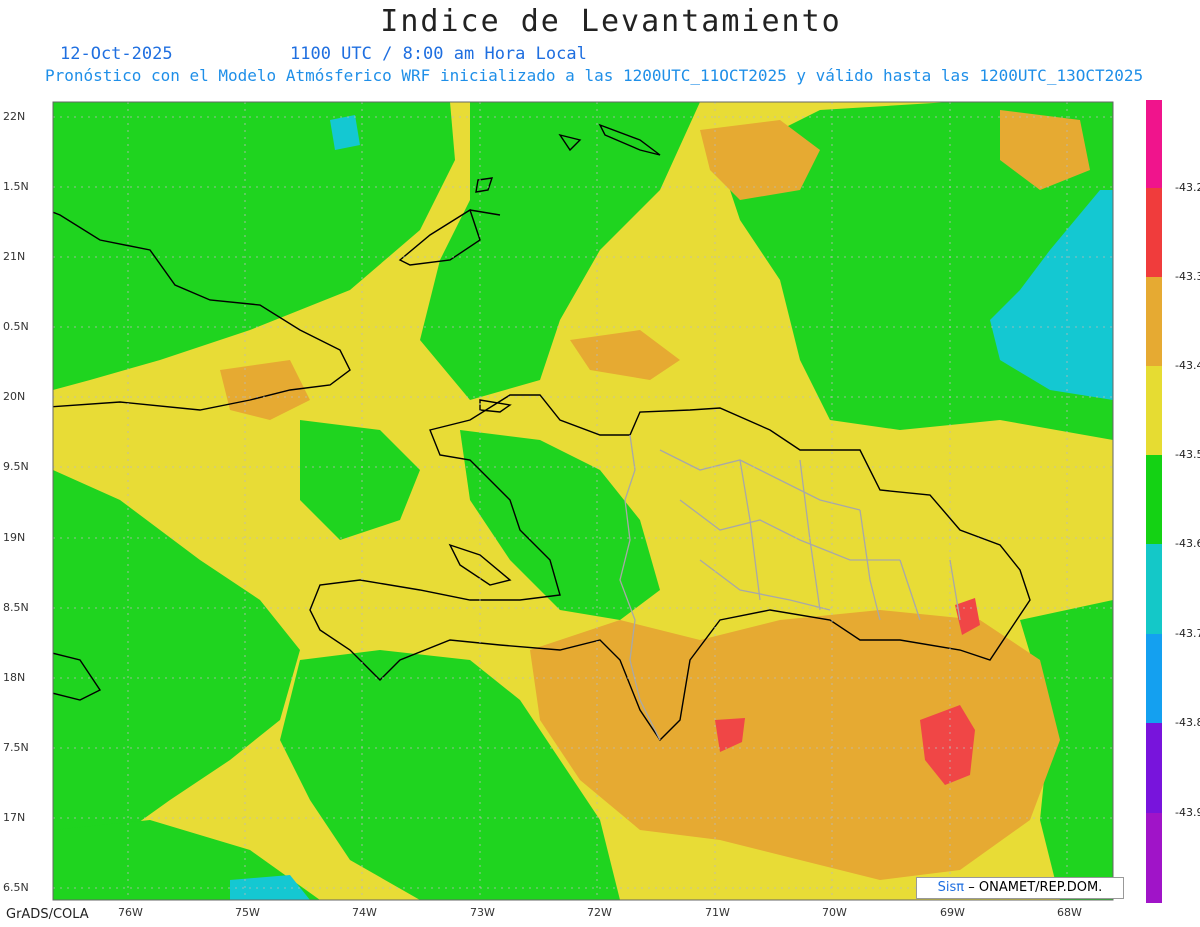  What do you see at coordinates (482, 912) in the screenshot?
I see `lon-label: 73W` at bounding box center [482, 912].